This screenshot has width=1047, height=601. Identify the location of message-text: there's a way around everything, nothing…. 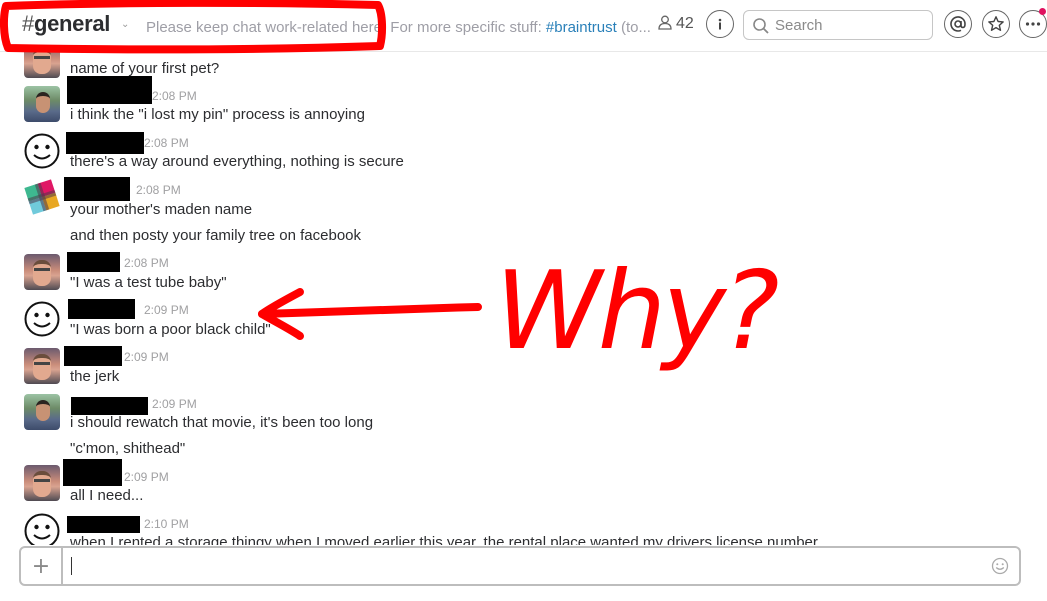
(237, 161).